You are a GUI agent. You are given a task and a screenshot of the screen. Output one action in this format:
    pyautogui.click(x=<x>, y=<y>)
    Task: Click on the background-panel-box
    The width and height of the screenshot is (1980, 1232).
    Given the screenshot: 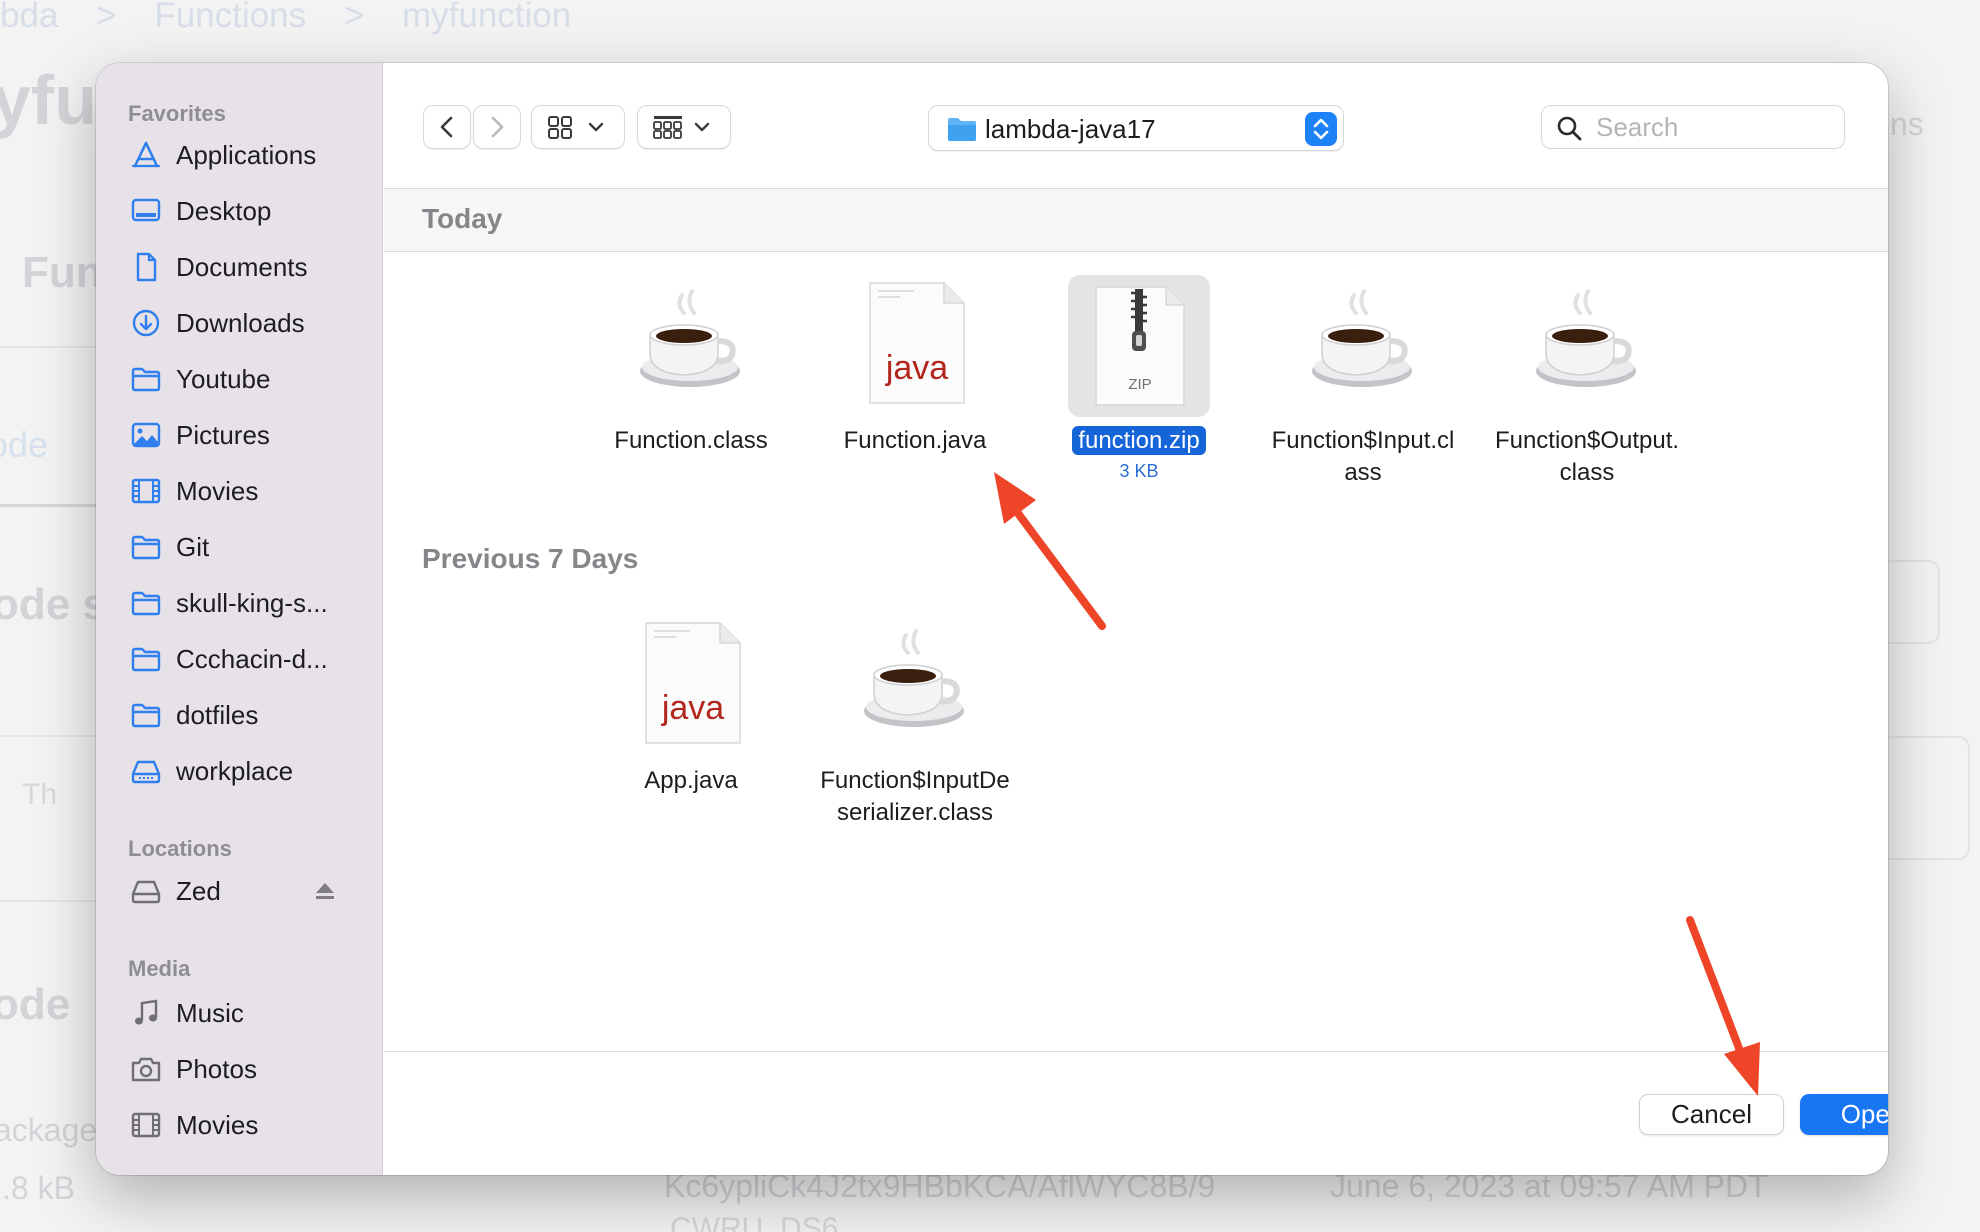 What is the action you would take?
    pyautogui.click(x=1925, y=798)
    